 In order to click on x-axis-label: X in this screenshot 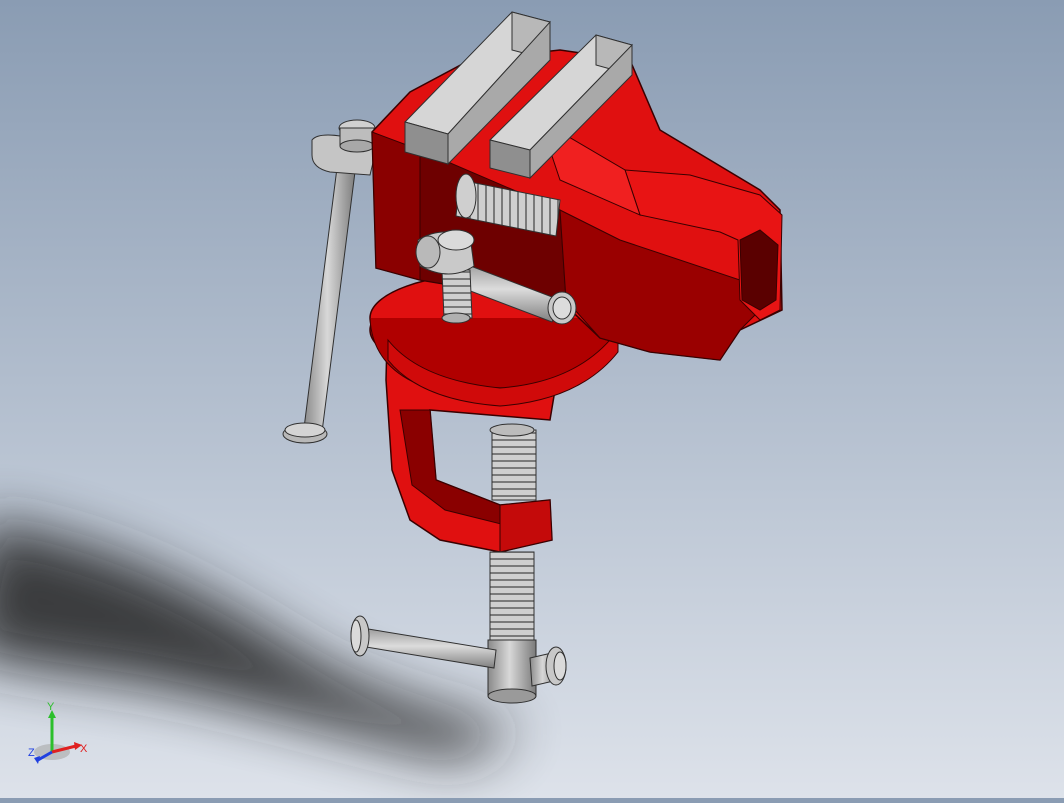, I will do `click(84, 749)`.